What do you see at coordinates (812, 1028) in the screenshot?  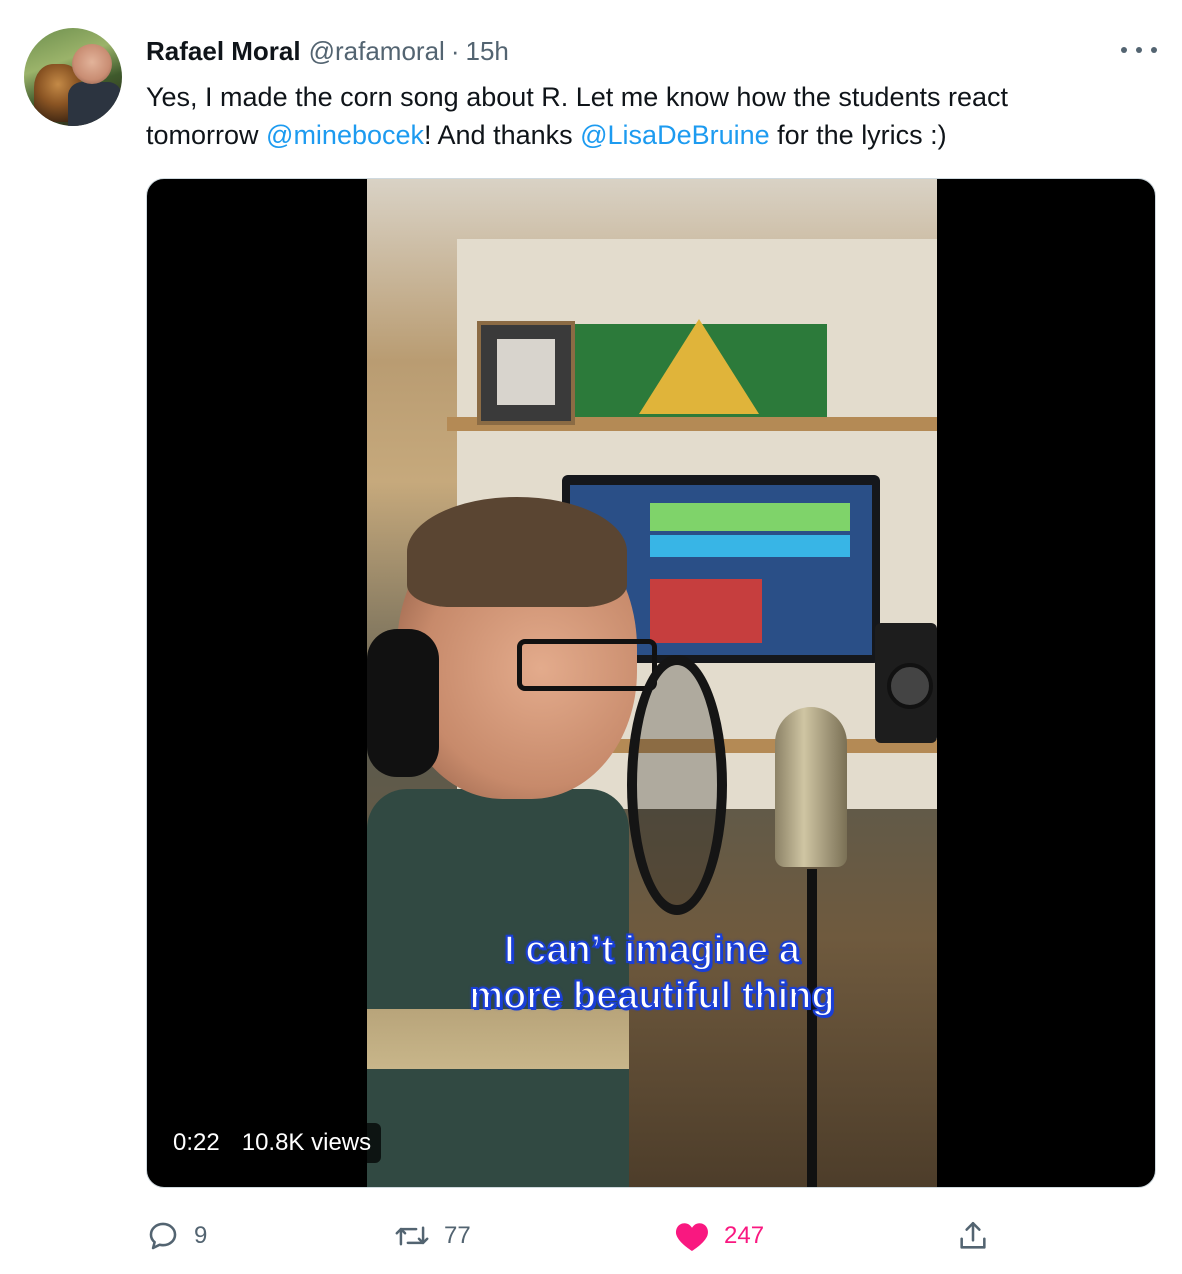 I see `video-mic-stand` at bounding box center [812, 1028].